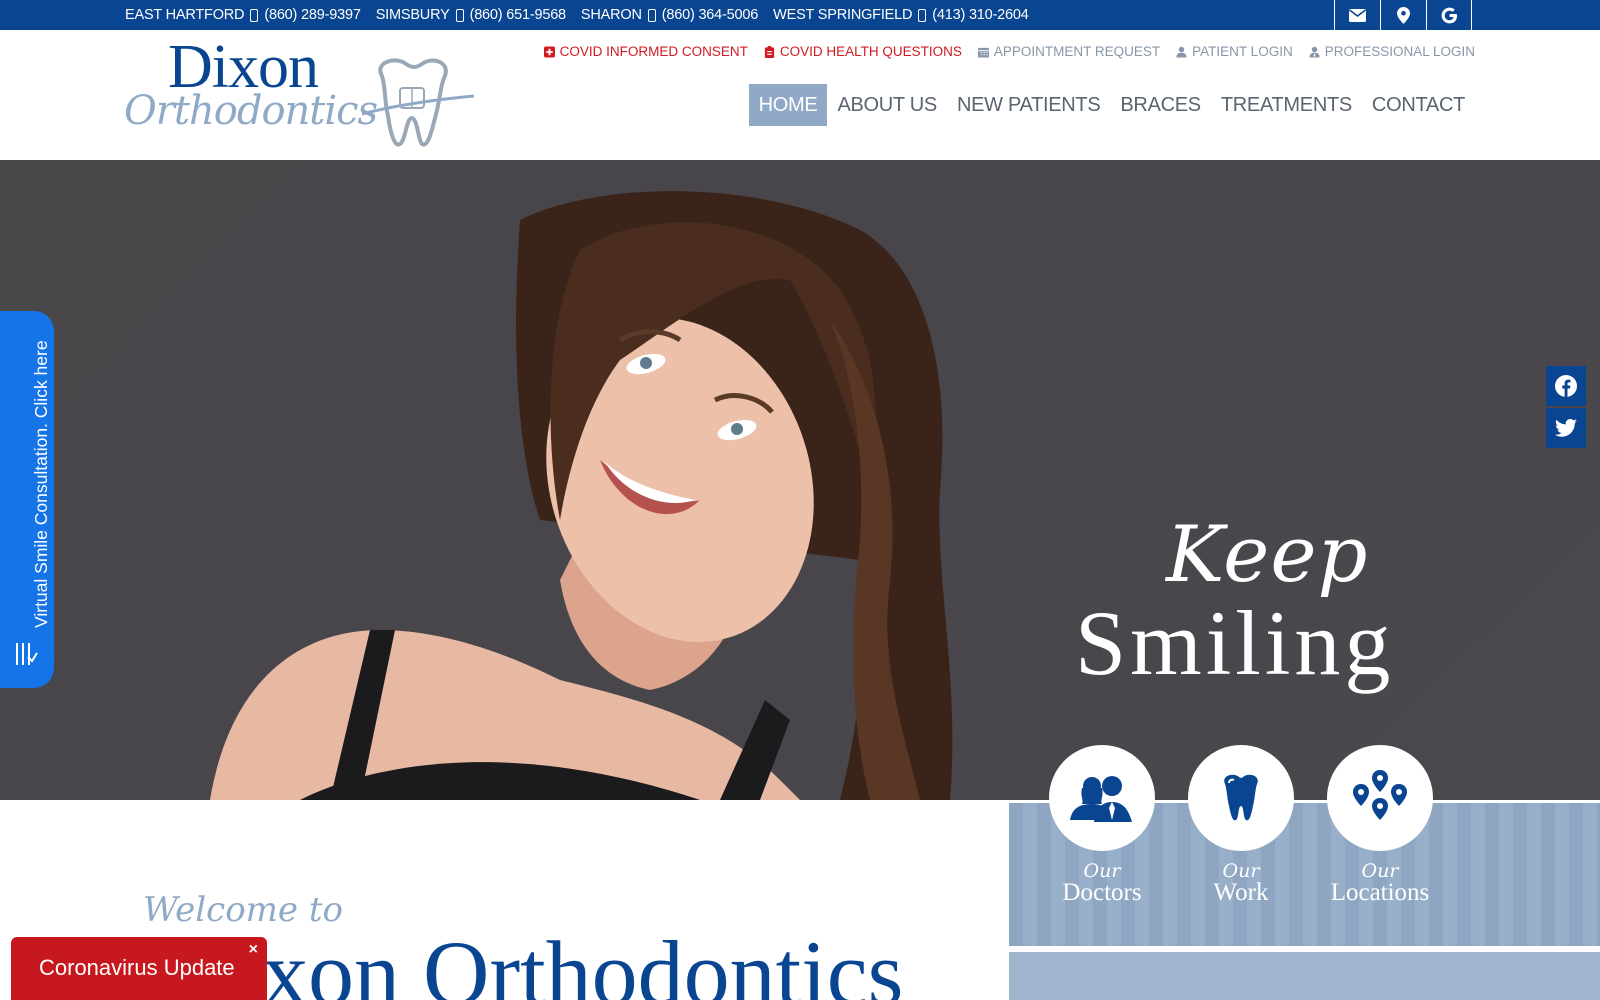 This screenshot has height=1000, width=1600. What do you see at coordinates (1160, 105) in the screenshot?
I see `nav-item-braces: BRACES` at bounding box center [1160, 105].